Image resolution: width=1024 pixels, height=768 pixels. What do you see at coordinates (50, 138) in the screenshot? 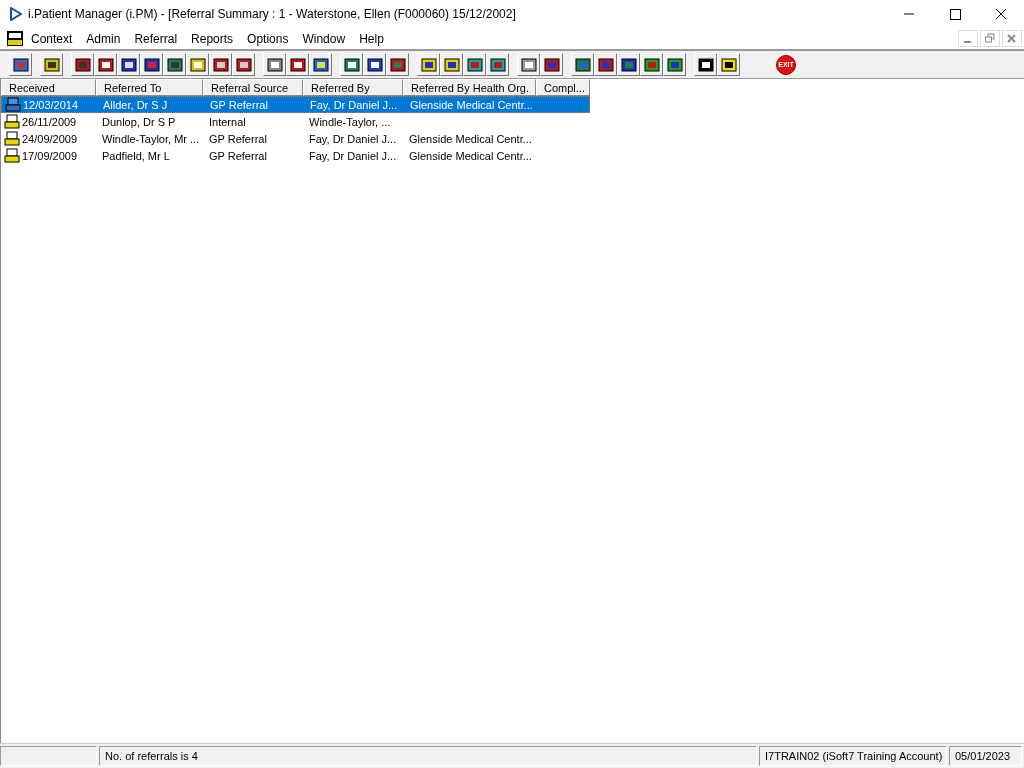
I see `table-cell-text: 24/09/2009` at bounding box center [50, 138].